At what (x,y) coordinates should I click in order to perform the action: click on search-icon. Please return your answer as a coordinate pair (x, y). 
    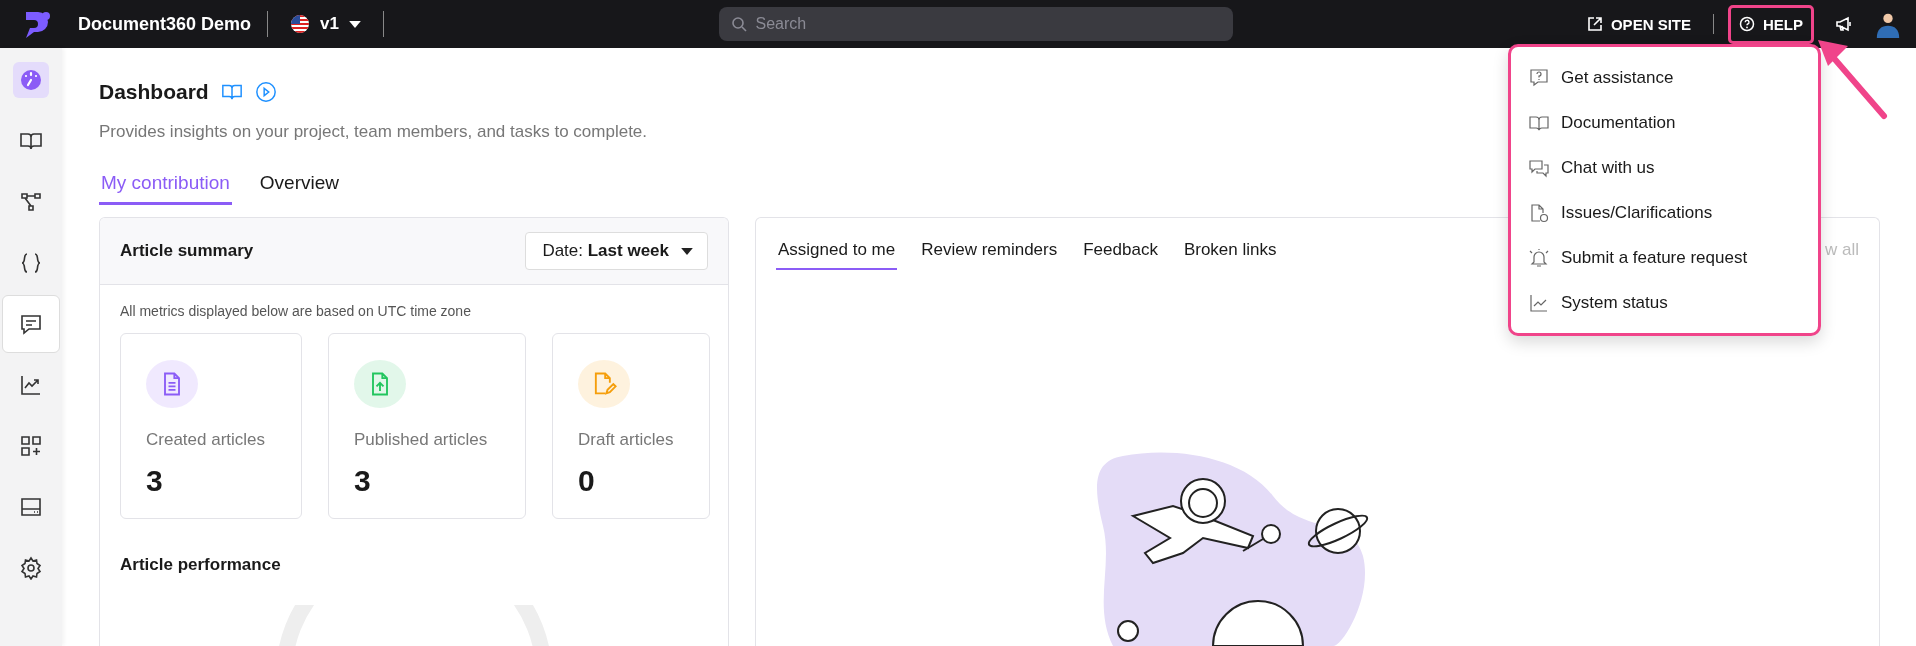
    Looking at the image, I should click on (739, 24).